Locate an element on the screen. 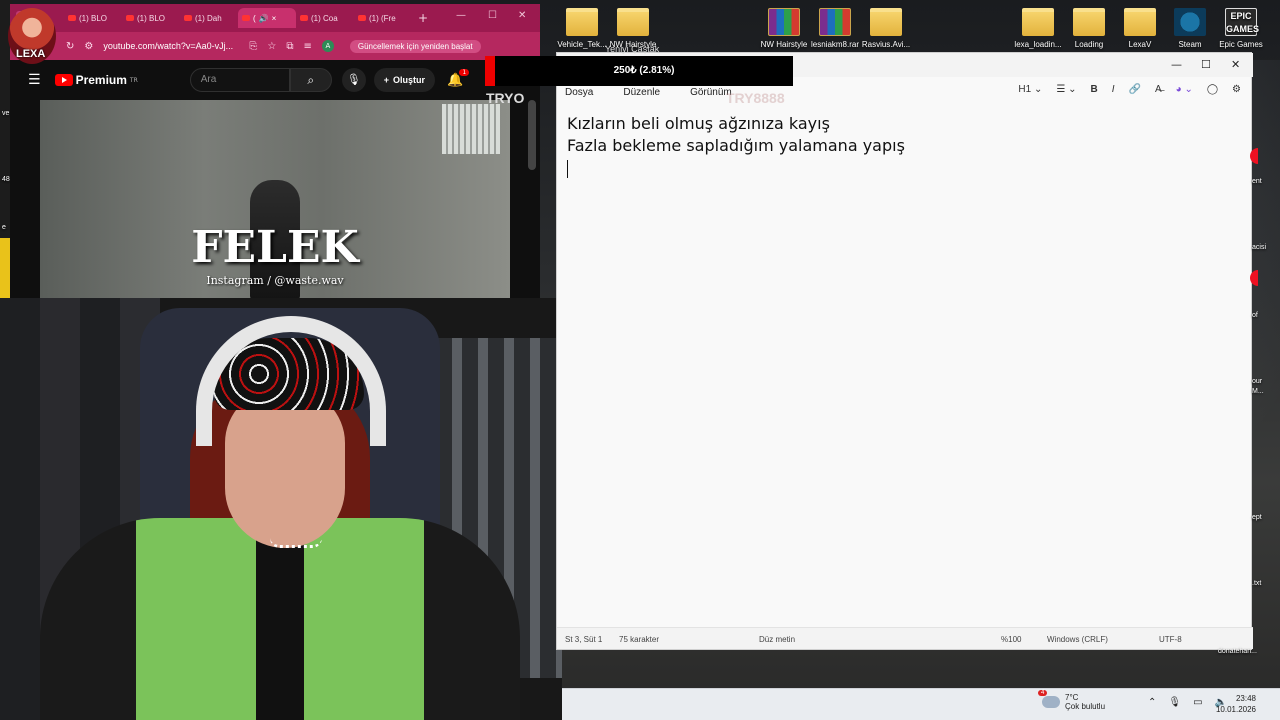  create-button: + Oluştur is located at coordinates (404, 80).